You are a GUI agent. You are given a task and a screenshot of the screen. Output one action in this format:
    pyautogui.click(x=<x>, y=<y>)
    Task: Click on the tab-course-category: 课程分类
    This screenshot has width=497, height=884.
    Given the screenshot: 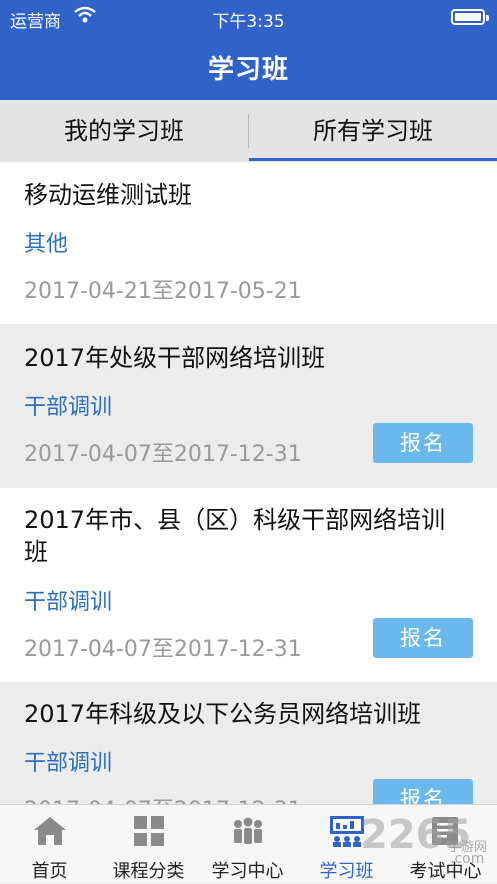 What is the action you would take?
    pyautogui.click(x=148, y=844)
    